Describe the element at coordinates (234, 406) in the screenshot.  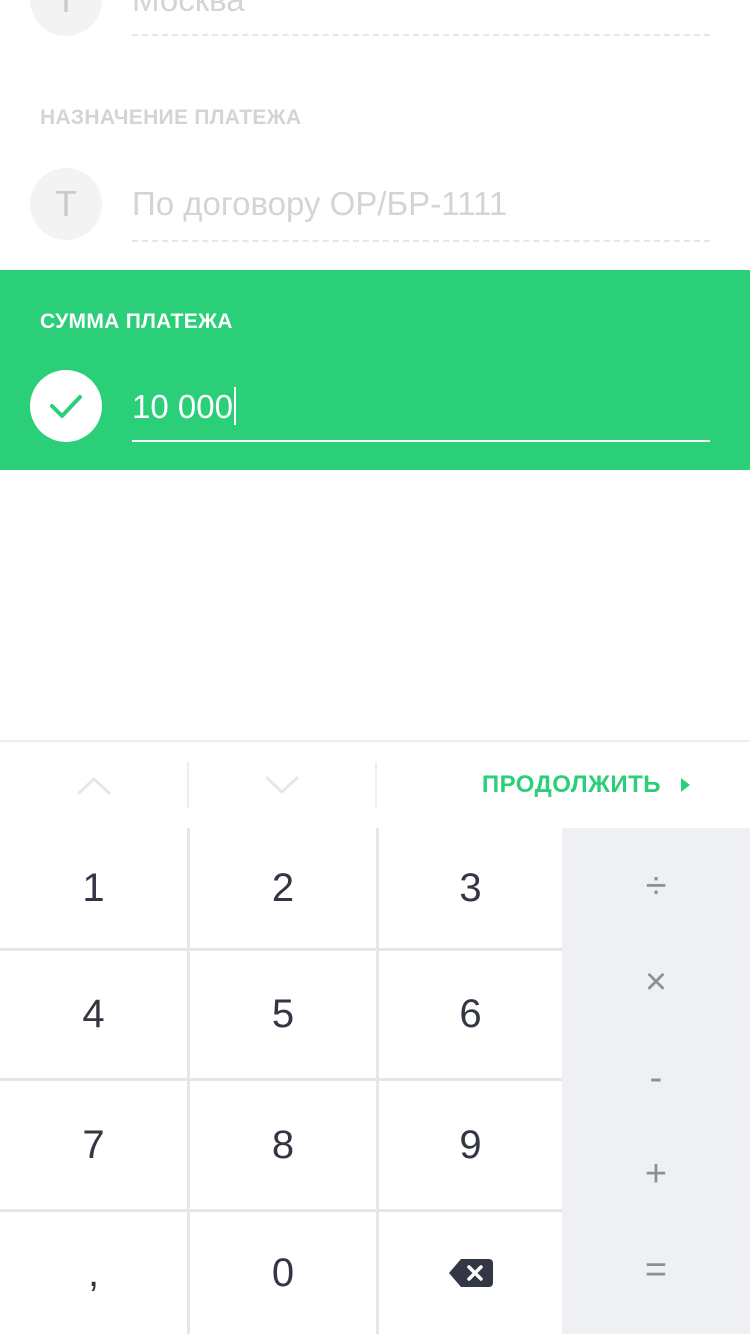
I see `text-caret` at that location.